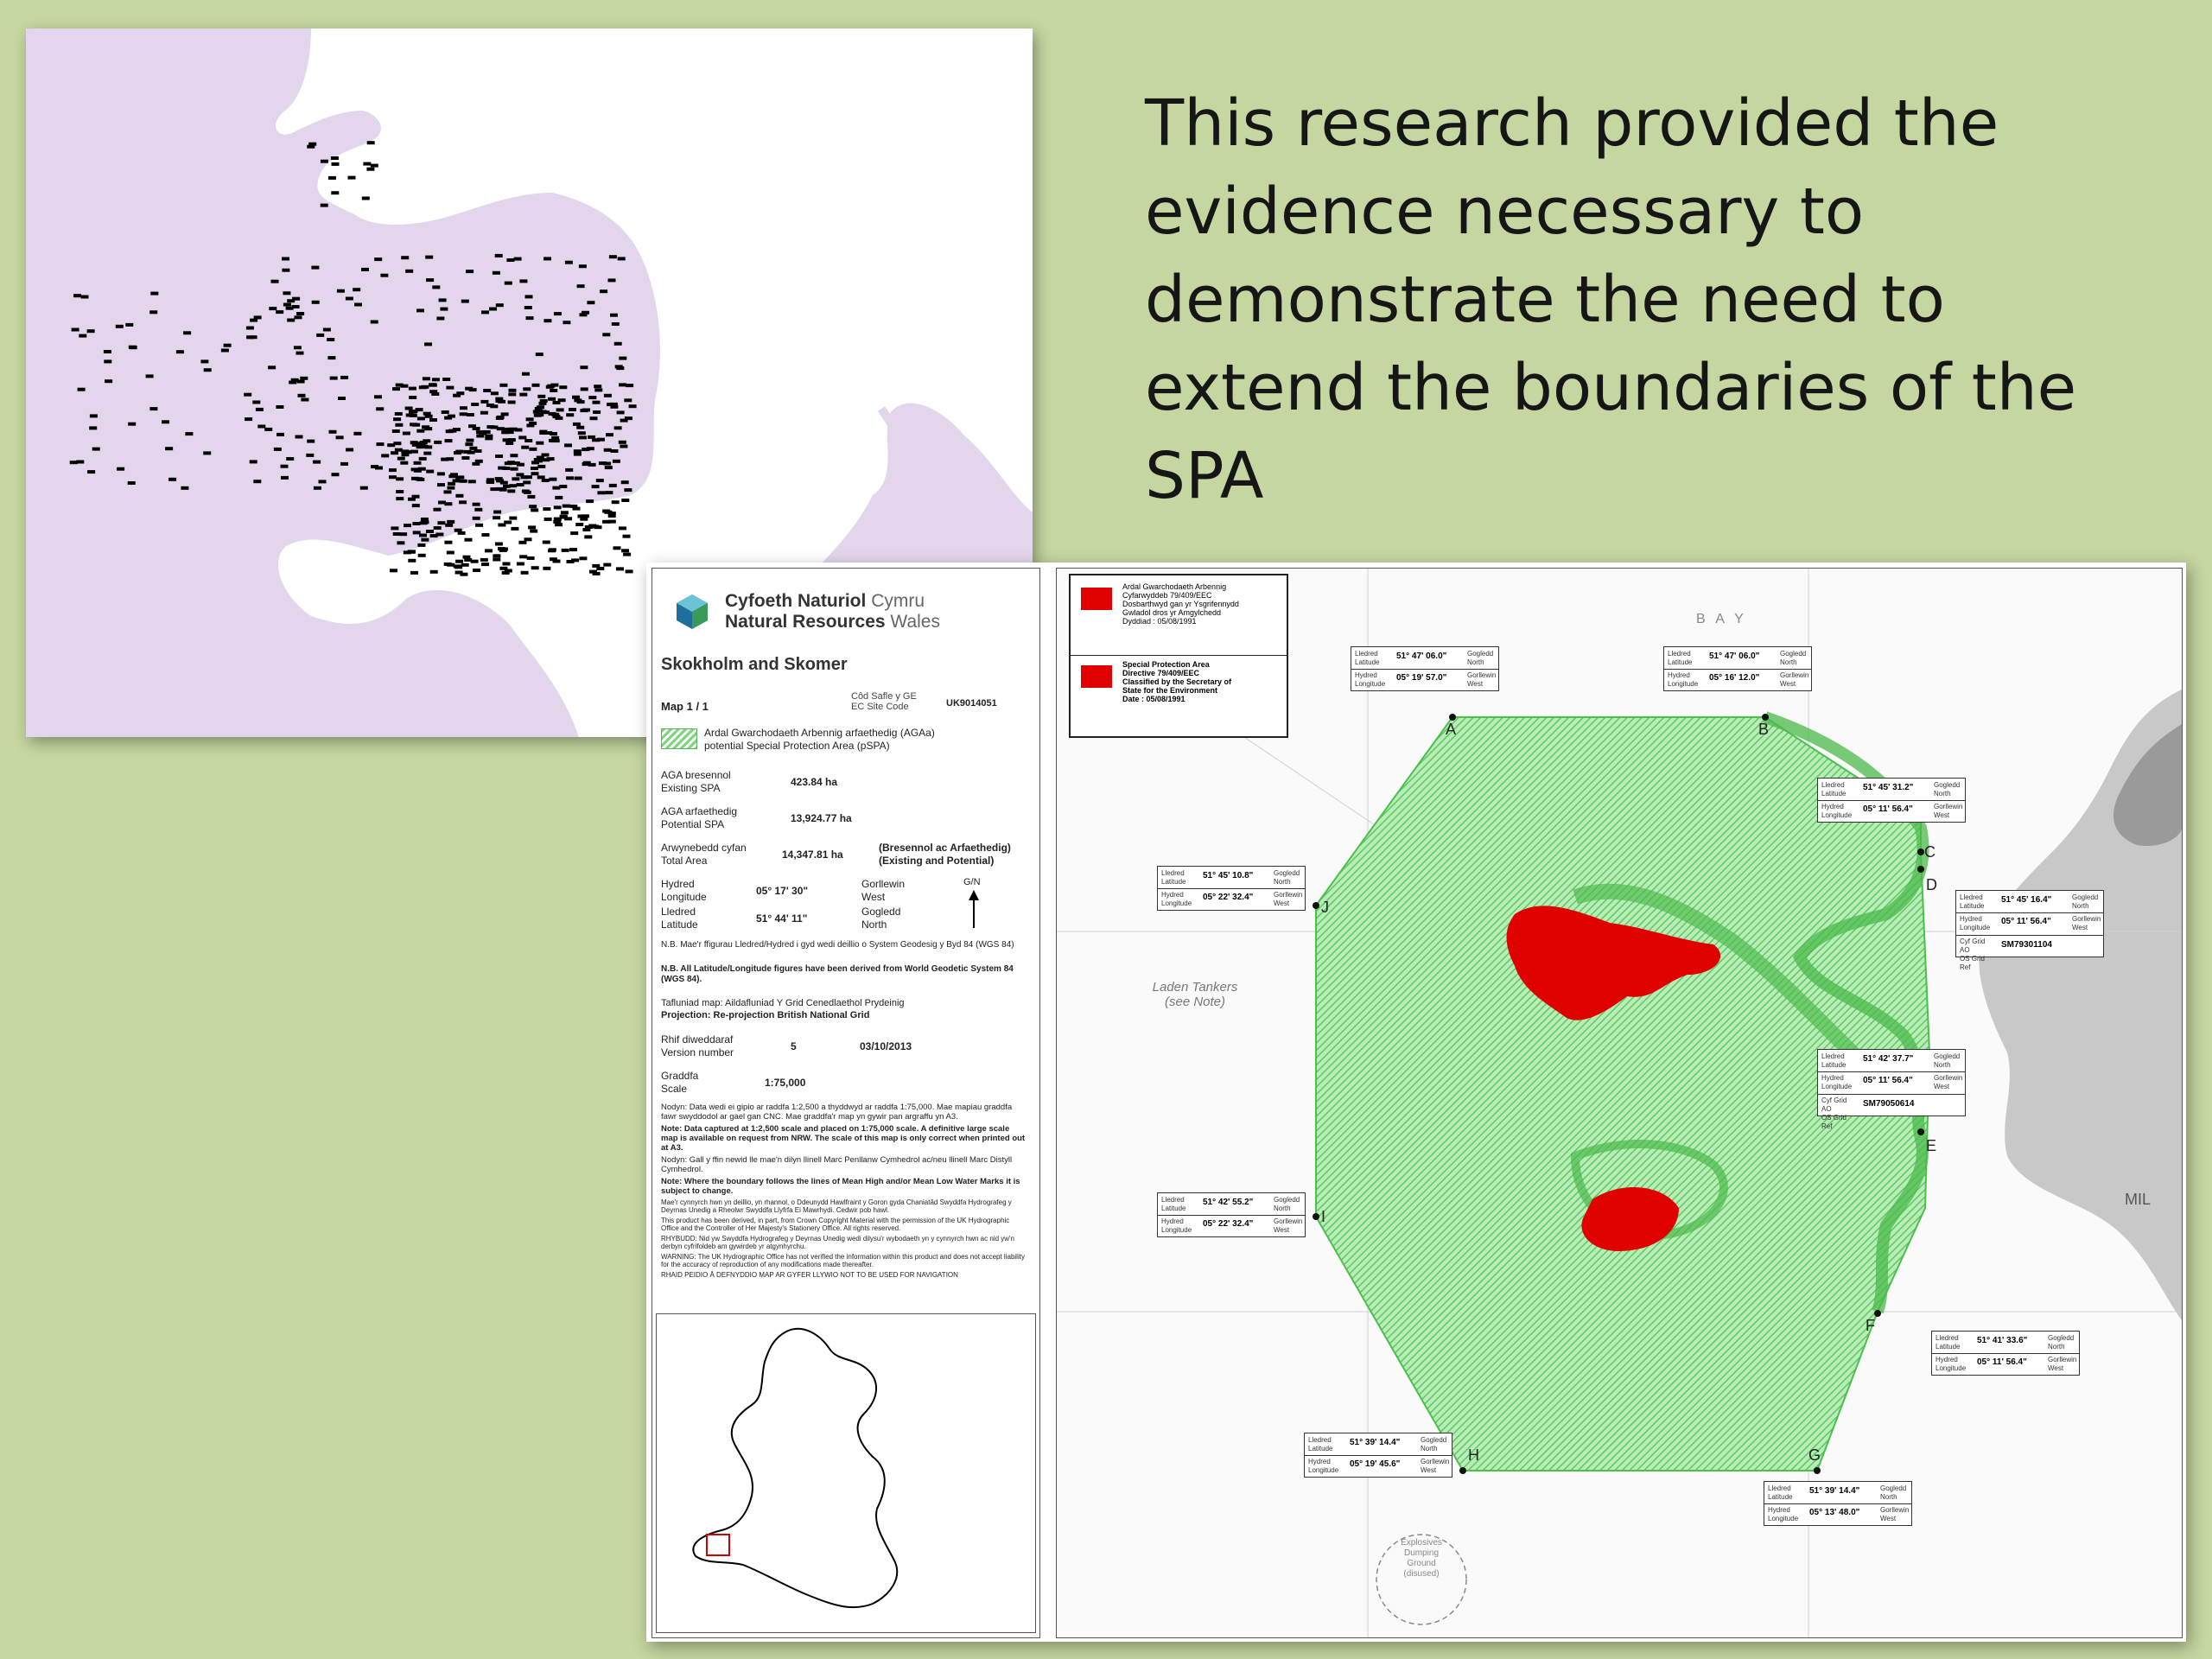  I want to click on latitude-value: 51° 45' 10.8", so click(1228, 875).